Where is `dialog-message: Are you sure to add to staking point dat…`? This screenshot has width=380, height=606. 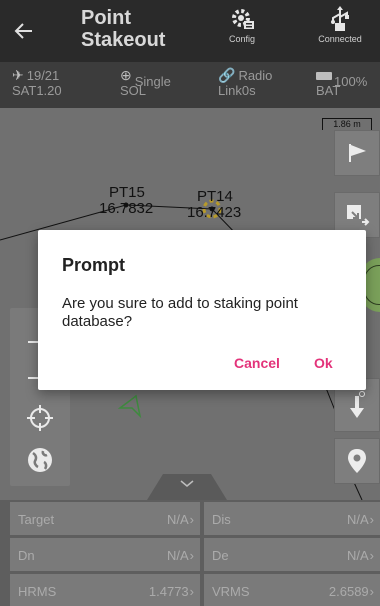
dialog-message: Are you sure to add to staking point dat… is located at coordinates (180, 312).